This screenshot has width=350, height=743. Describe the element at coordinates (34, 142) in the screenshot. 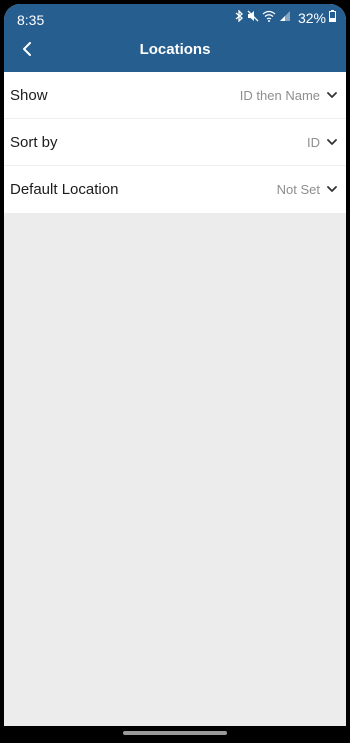

I see `setting-label: Sort by` at that location.